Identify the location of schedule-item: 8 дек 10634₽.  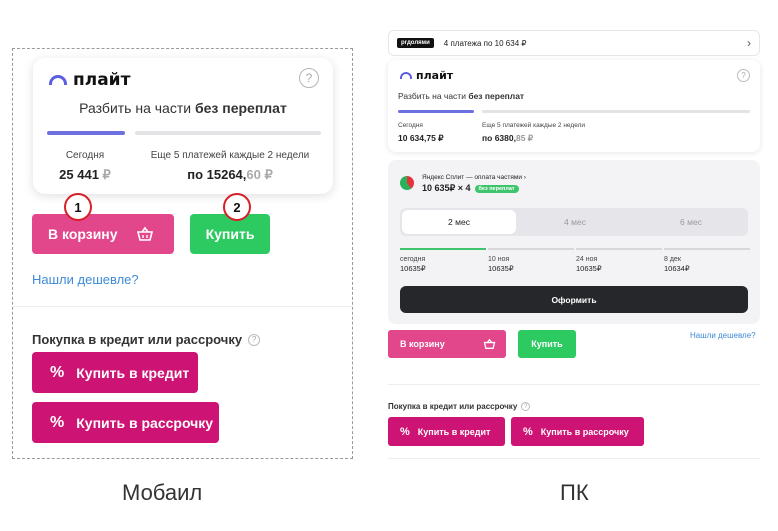
(707, 260).